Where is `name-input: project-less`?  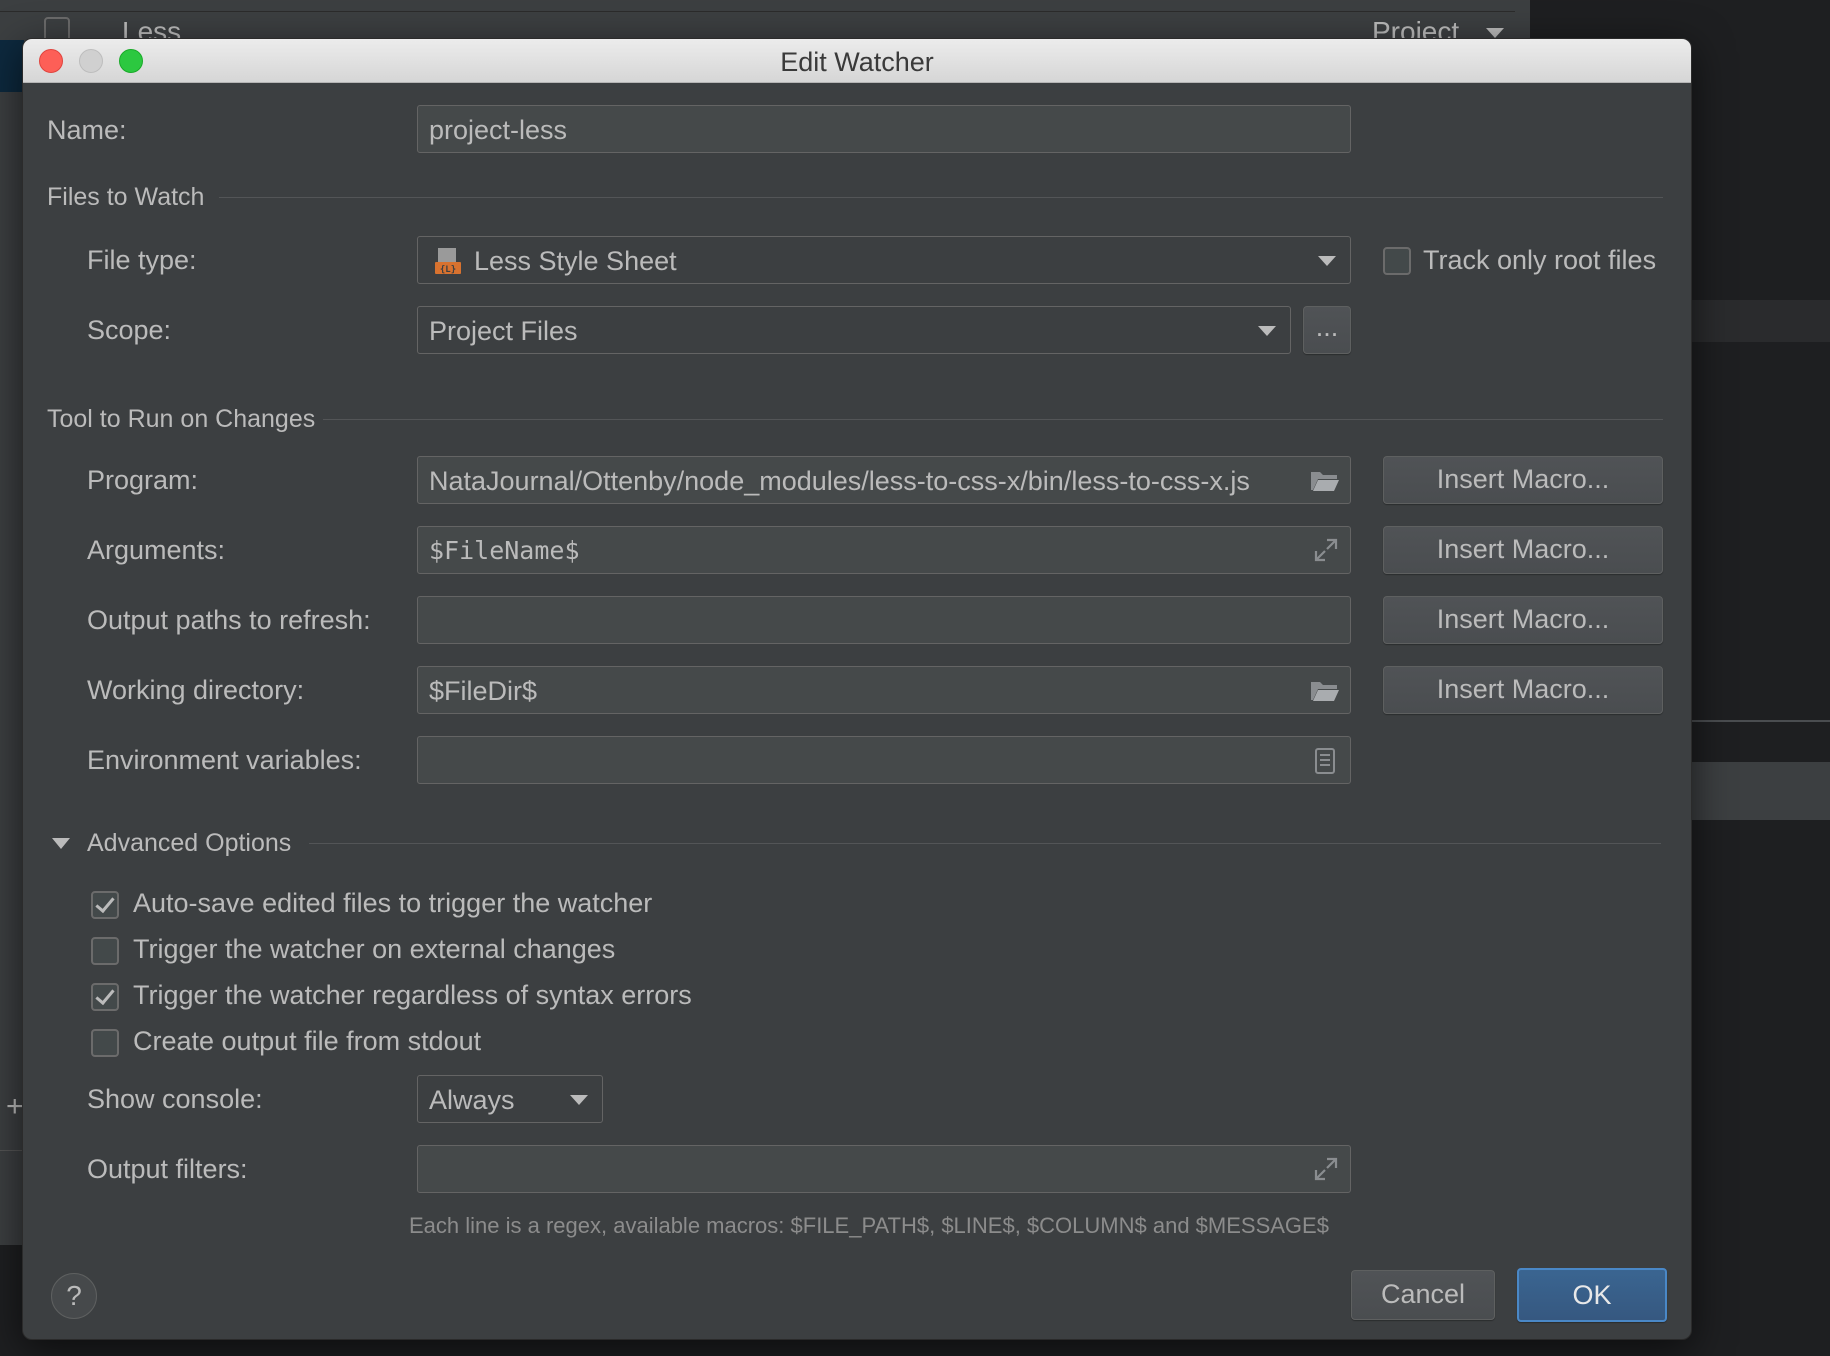
name-input: project-less is located at coordinates (884, 129).